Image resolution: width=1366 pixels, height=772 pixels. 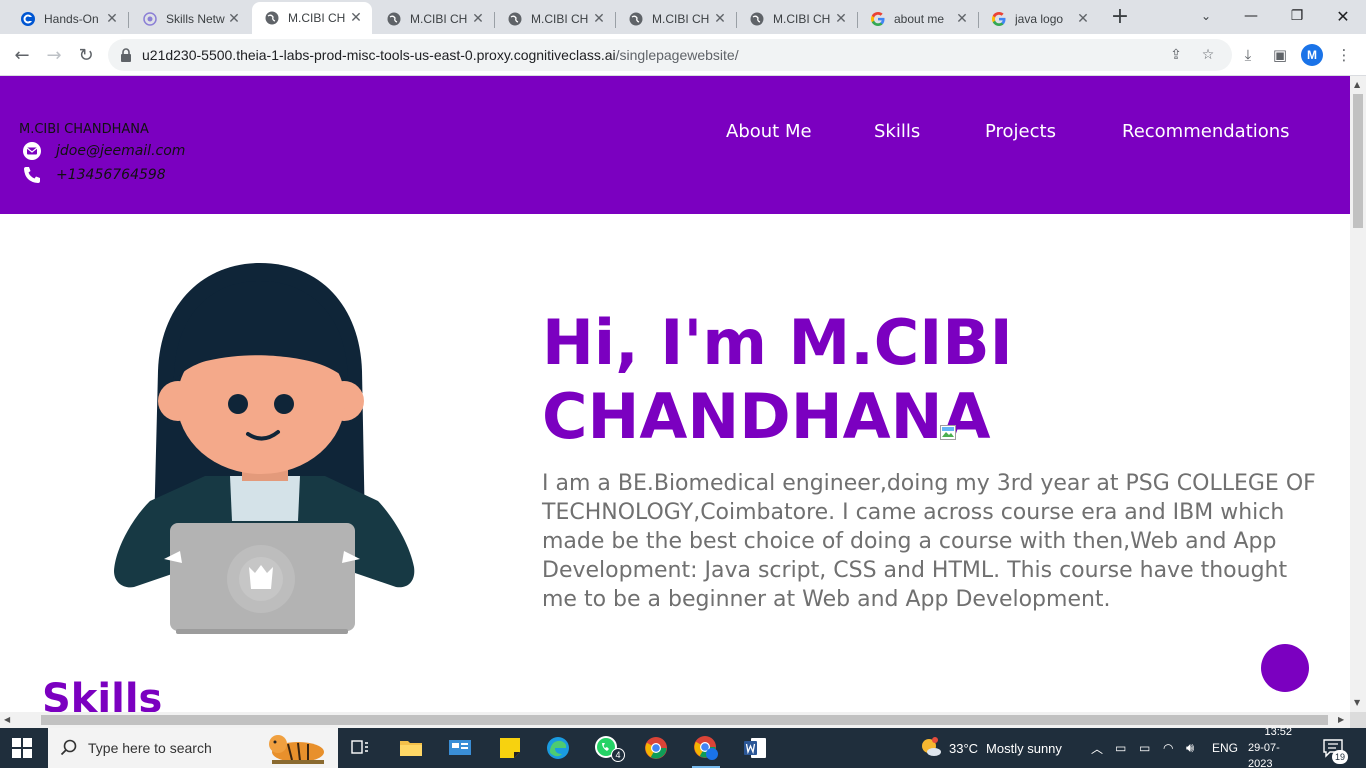 I want to click on horizontal-scroll-thumb, so click(x=684, y=720).